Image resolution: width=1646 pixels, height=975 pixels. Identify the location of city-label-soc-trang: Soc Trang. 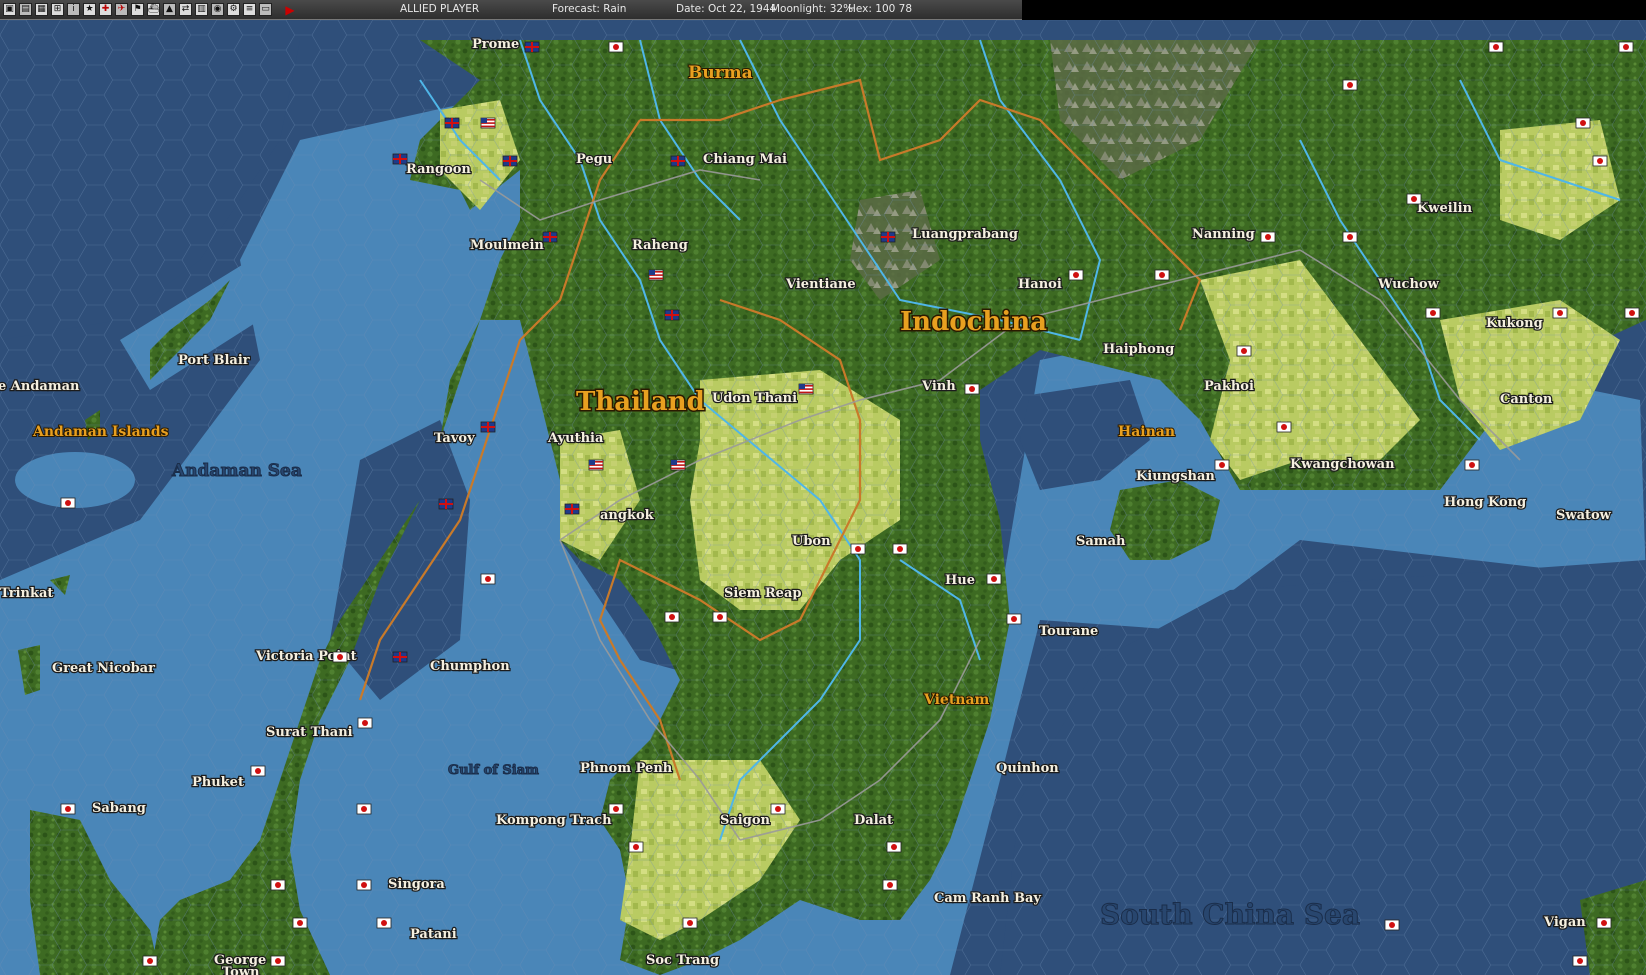
(683, 961).